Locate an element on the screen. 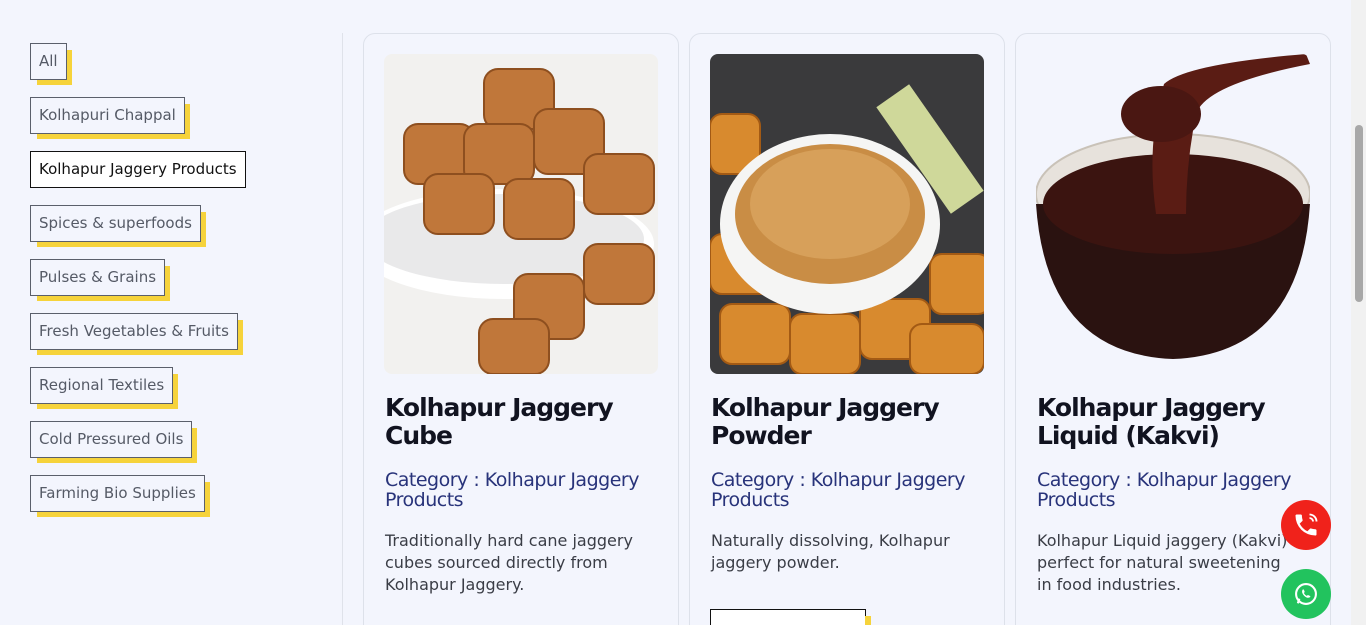 The width and height of the screenshot is (1366, 625). view-product-button is located at coordinates (790, 617).